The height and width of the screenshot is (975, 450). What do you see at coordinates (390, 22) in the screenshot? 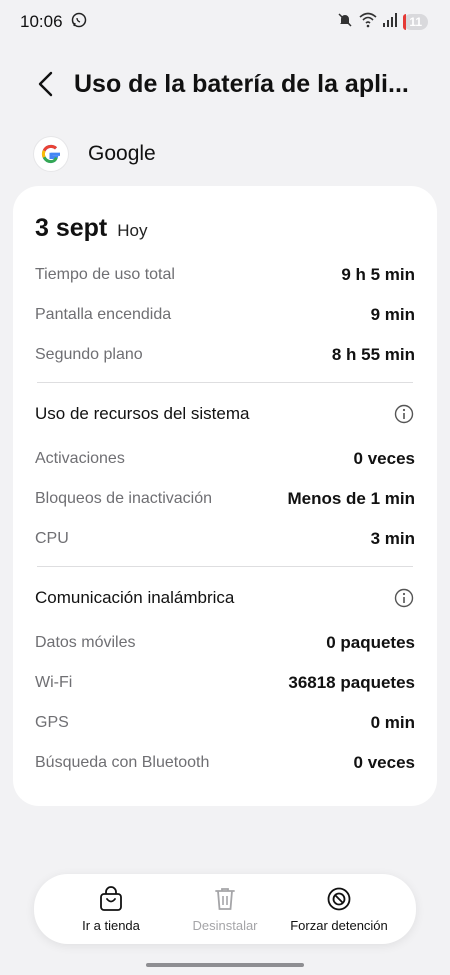
I see `signal-icon` at bounding box center [390, 22].